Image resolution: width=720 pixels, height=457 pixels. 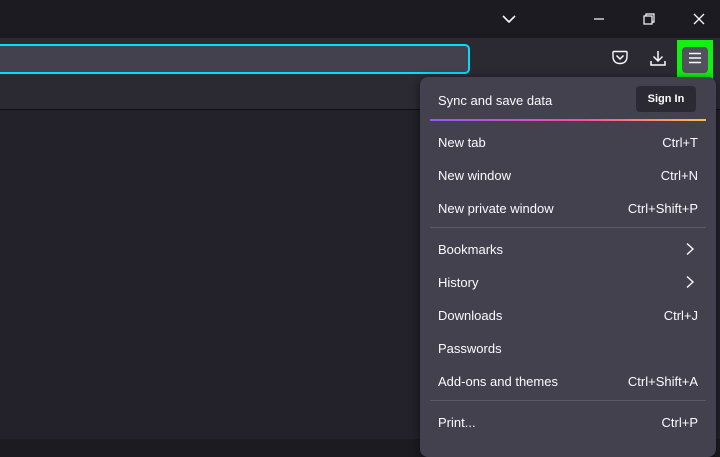 I want to click on menu-button-inner, so click(x=695, y=60).